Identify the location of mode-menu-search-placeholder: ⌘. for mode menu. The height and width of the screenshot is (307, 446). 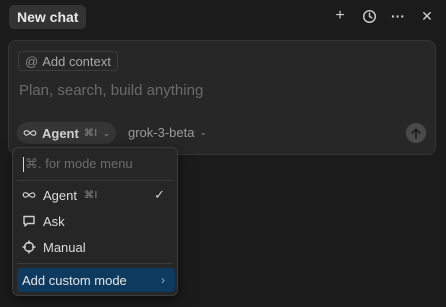
(79, 163).